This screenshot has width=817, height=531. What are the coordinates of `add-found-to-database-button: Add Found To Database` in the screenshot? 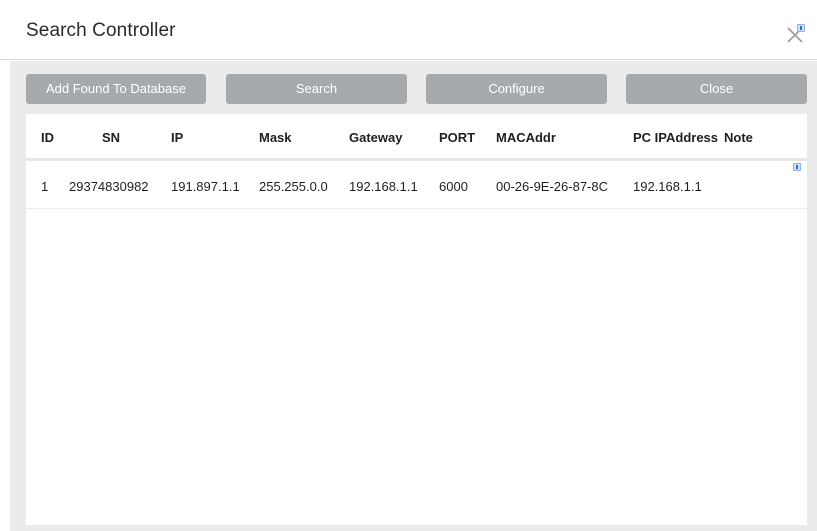 It's located at (116, 89).